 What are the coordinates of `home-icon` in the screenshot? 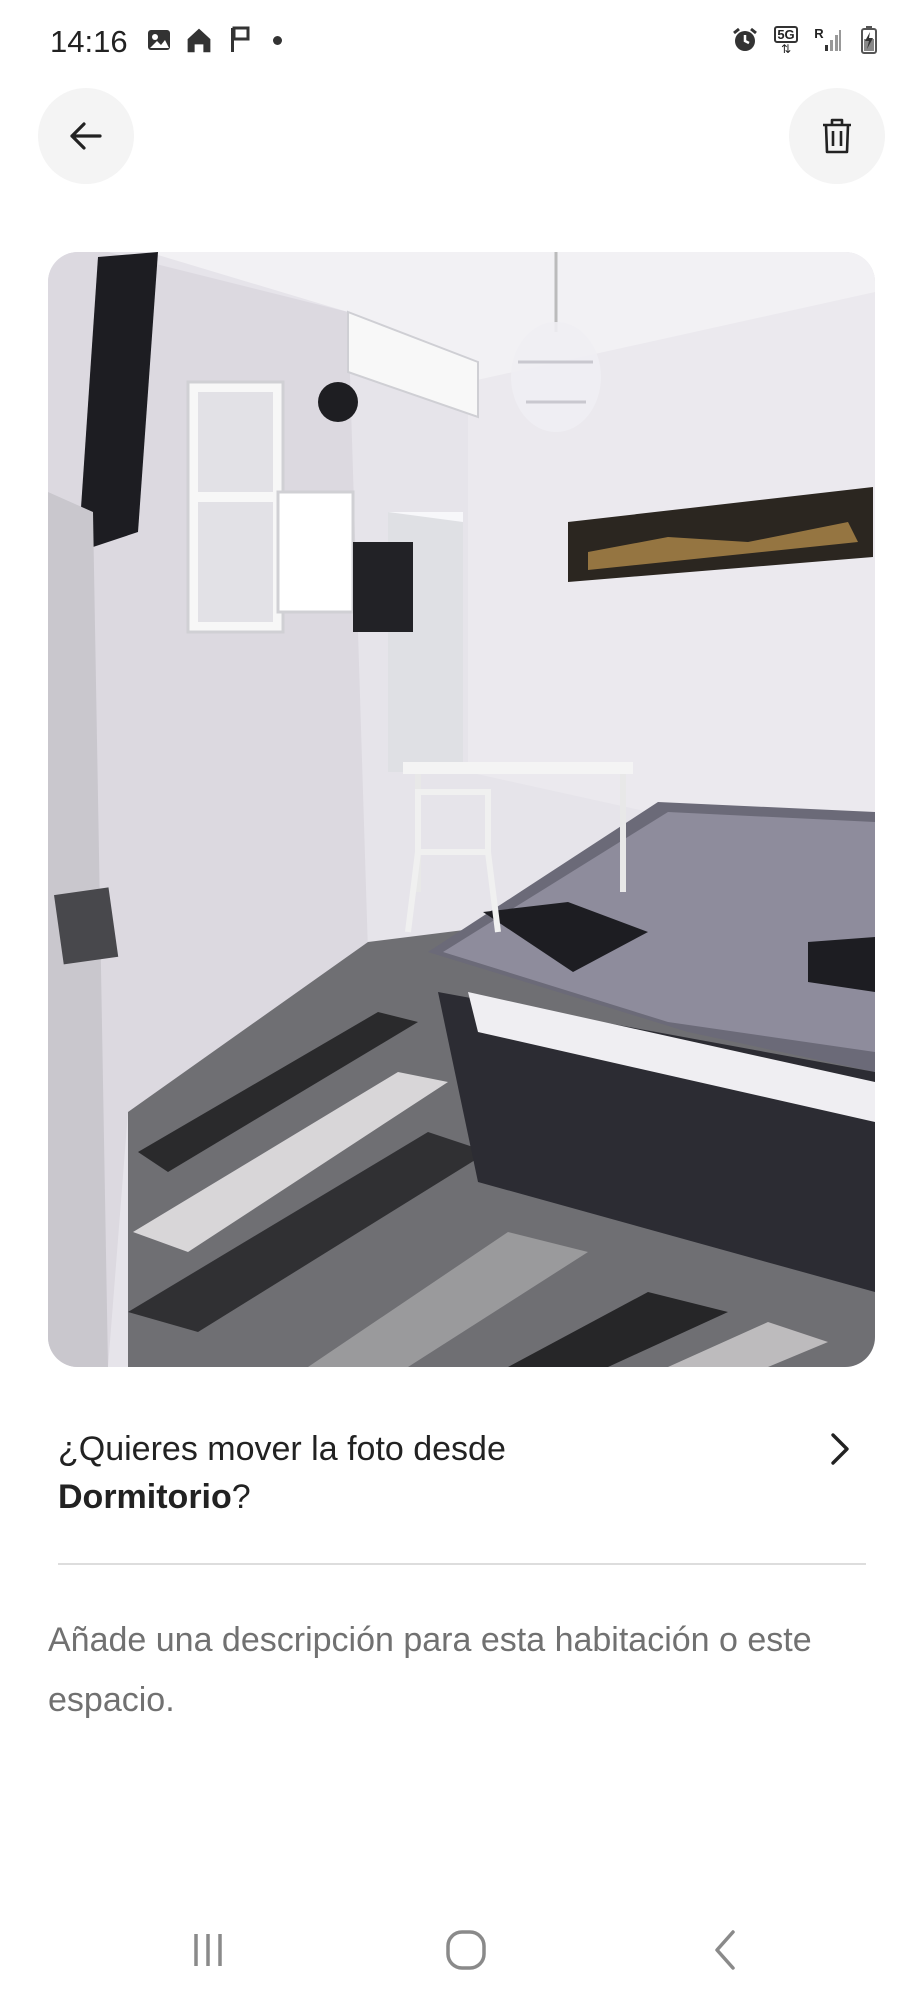 It's located at (199, 40).